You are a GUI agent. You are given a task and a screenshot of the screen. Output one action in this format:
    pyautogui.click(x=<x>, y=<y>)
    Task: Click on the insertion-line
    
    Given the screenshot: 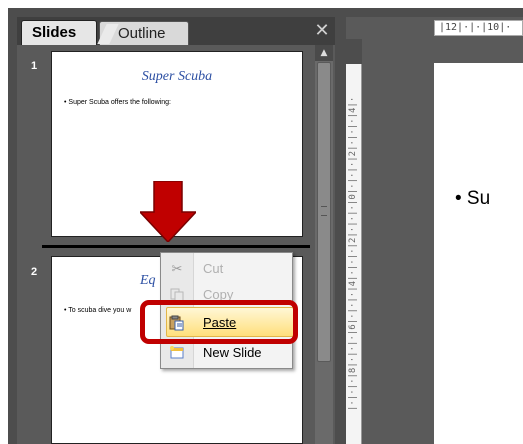 What is the action you would take?
    pyautogui.click(x=176, y=246)
    